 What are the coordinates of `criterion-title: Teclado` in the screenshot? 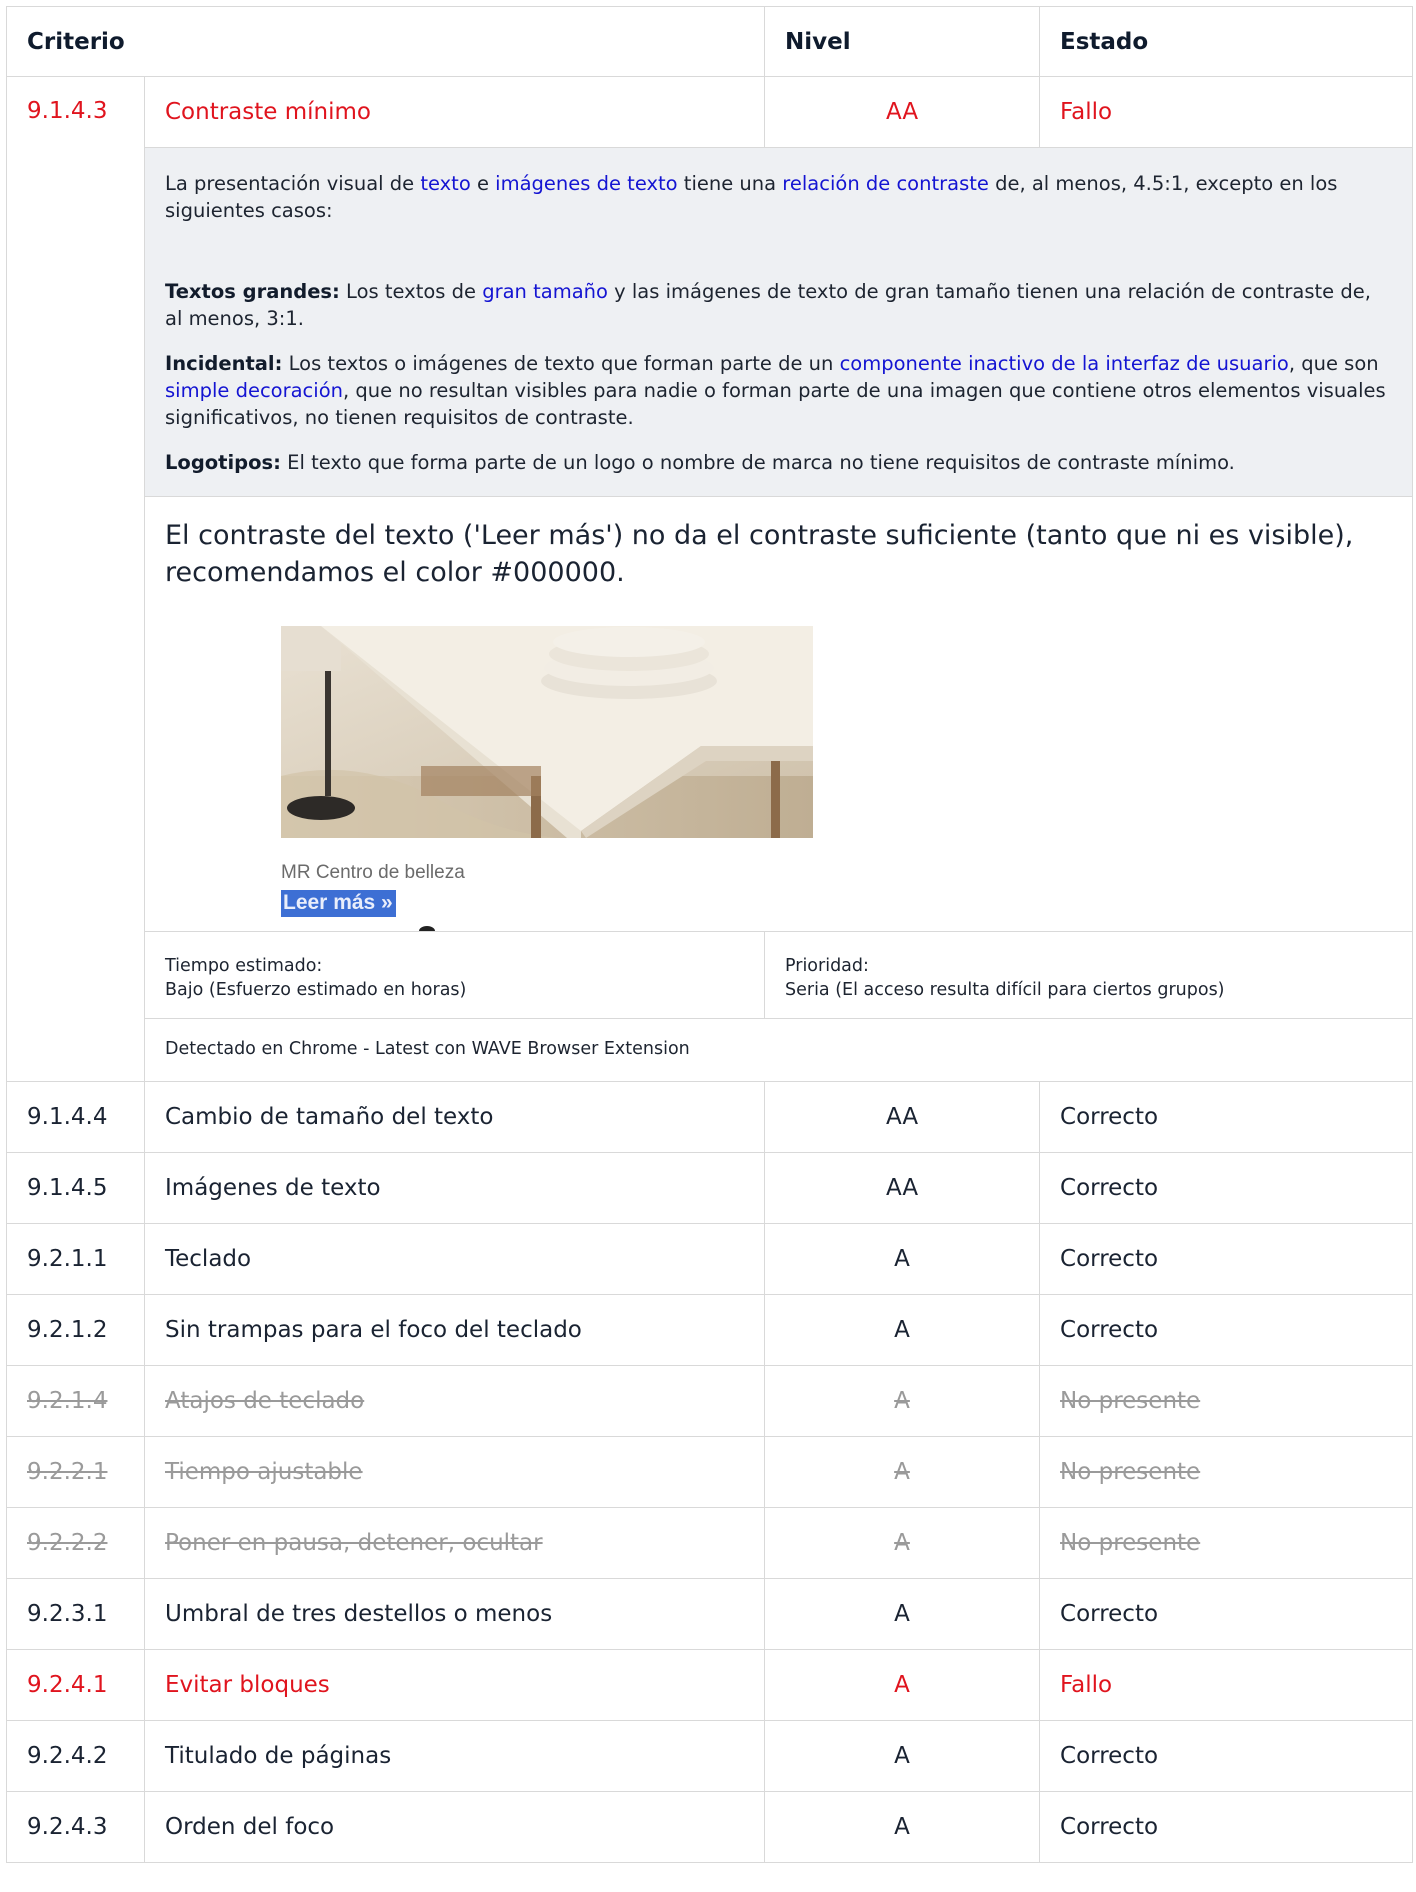 It's located at (454, 1259).